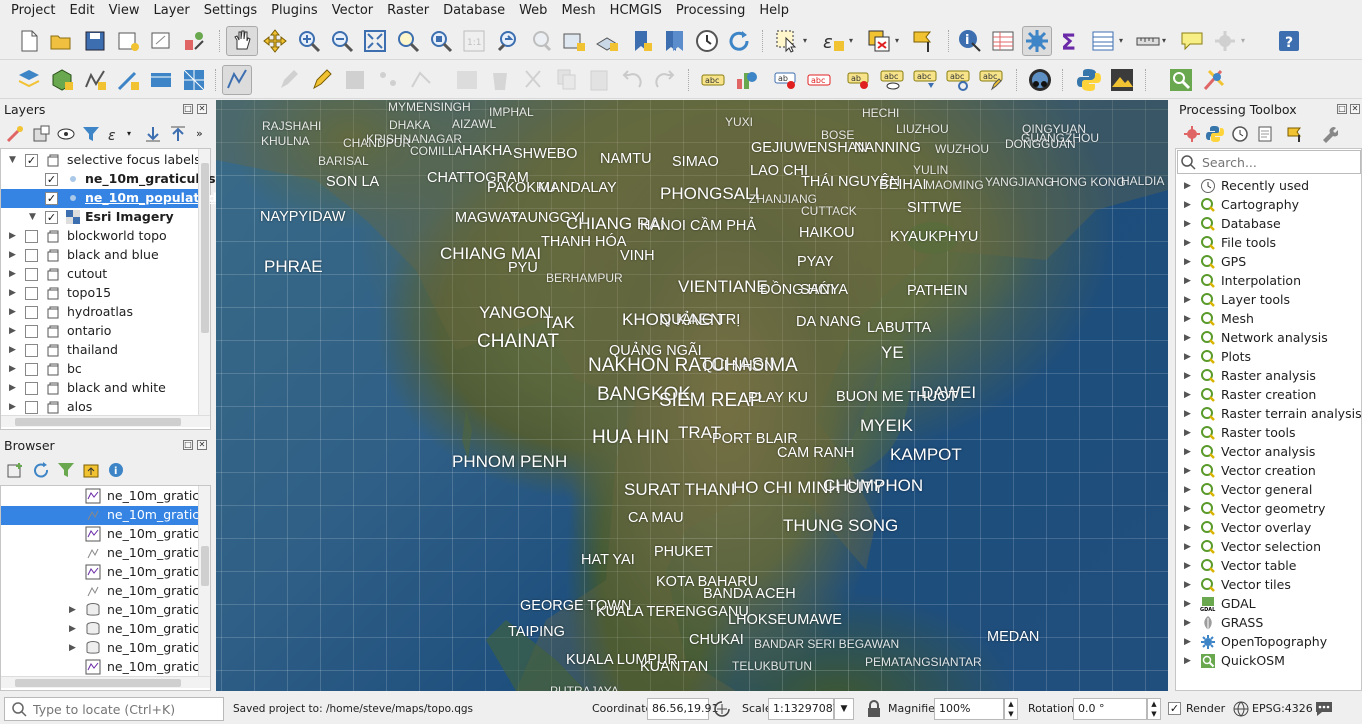 The width and height of the screenshot is (1362, 724). What do you see at coordinates (1192, 41) in the screenshot?
I see `map-tips-icon` at bounding box center [1192, 41].